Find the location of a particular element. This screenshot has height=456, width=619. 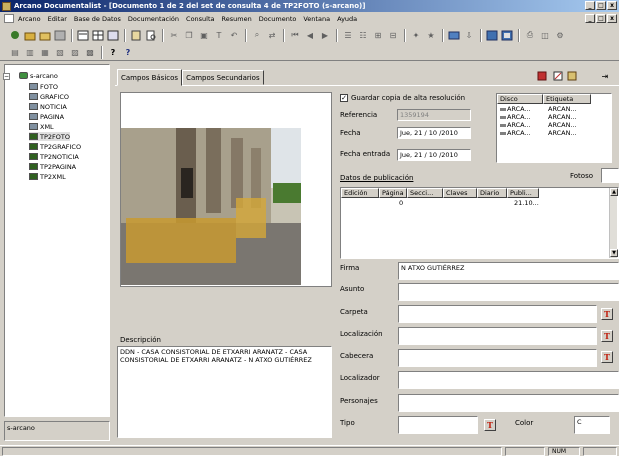

list-tree-icon: ⊞ is located at coordinates (378, 35).